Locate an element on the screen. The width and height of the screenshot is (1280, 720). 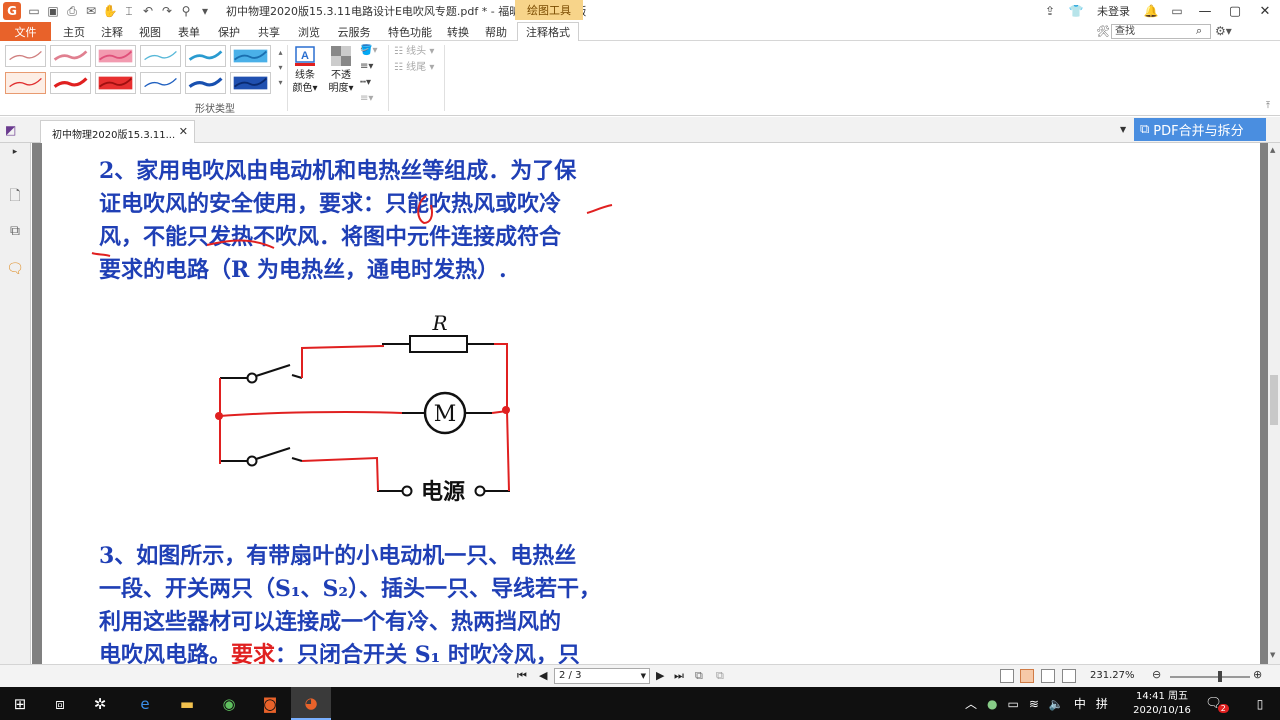
search-icon: ⌕ is located at coordinates (1203, 31).